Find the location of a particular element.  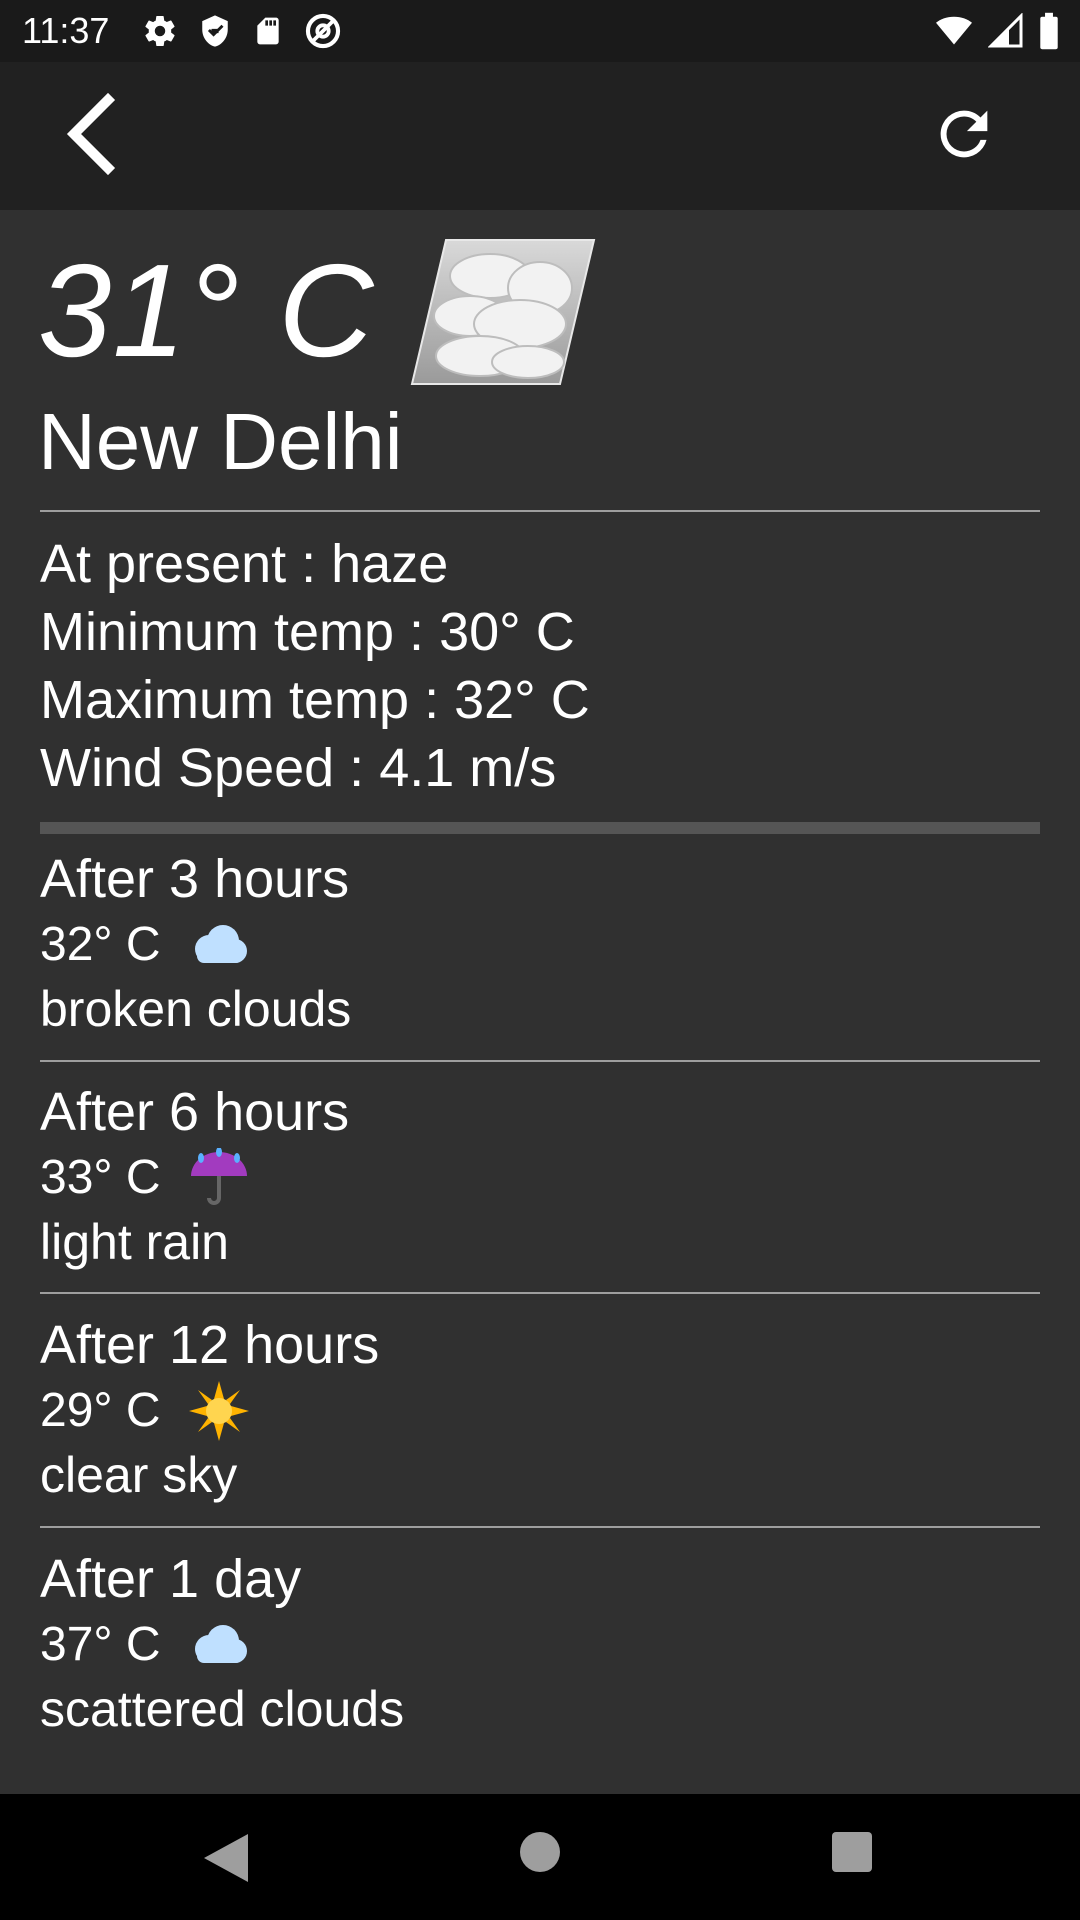

status-left-icons is located at coordinates (242, 31).